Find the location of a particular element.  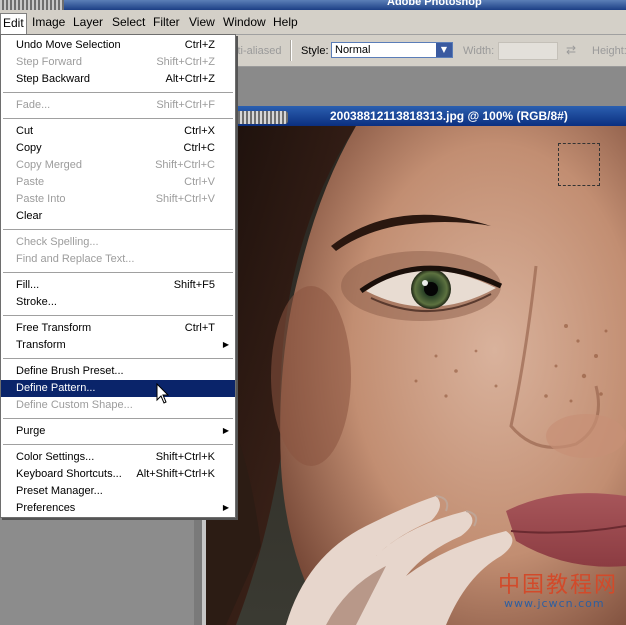

document-grip is located at coordinates (262, 117).